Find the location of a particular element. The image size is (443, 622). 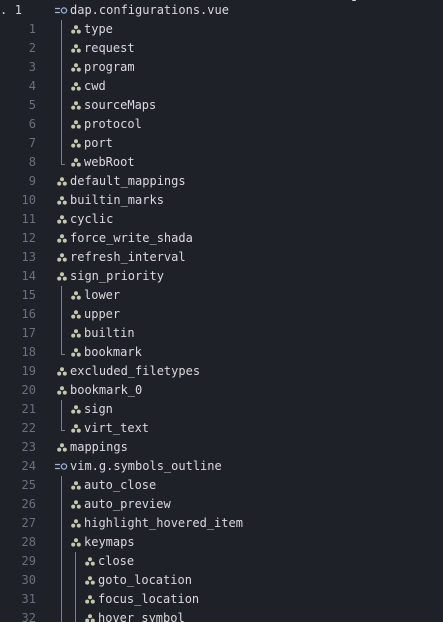

outline-row: 30 goto_location is located at coordinates (221, 580).